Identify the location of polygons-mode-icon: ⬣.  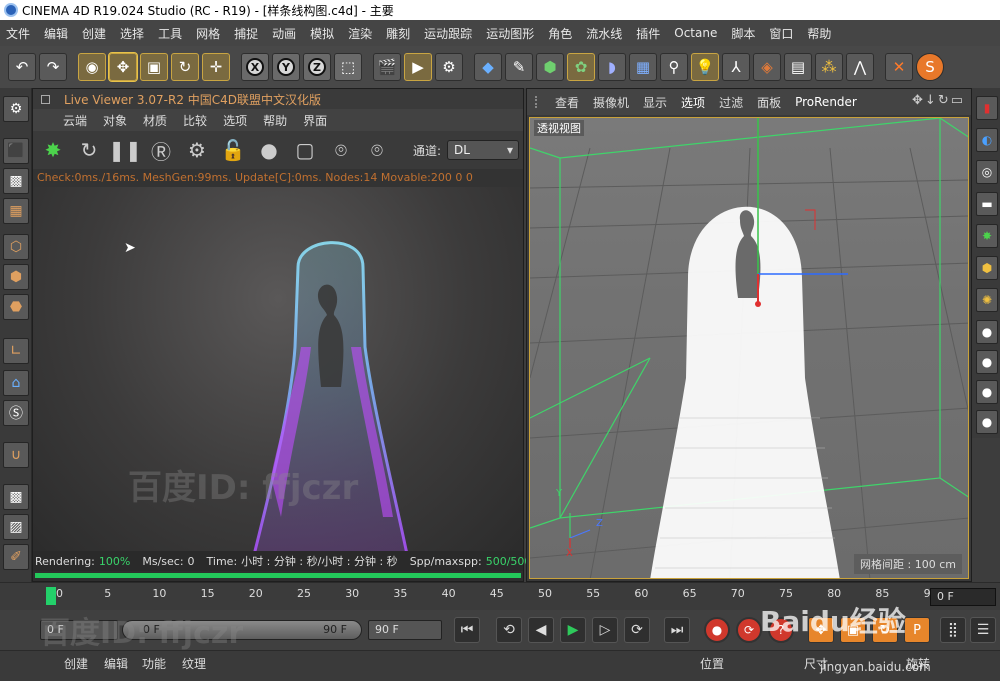
(16, 307).